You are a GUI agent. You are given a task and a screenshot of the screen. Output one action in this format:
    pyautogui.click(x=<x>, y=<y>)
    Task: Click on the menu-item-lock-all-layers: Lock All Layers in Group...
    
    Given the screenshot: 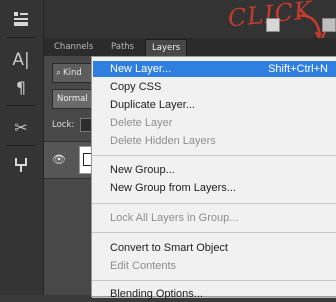 What is the action you would take?
    pyautogui.click(x=174, y=218)
    